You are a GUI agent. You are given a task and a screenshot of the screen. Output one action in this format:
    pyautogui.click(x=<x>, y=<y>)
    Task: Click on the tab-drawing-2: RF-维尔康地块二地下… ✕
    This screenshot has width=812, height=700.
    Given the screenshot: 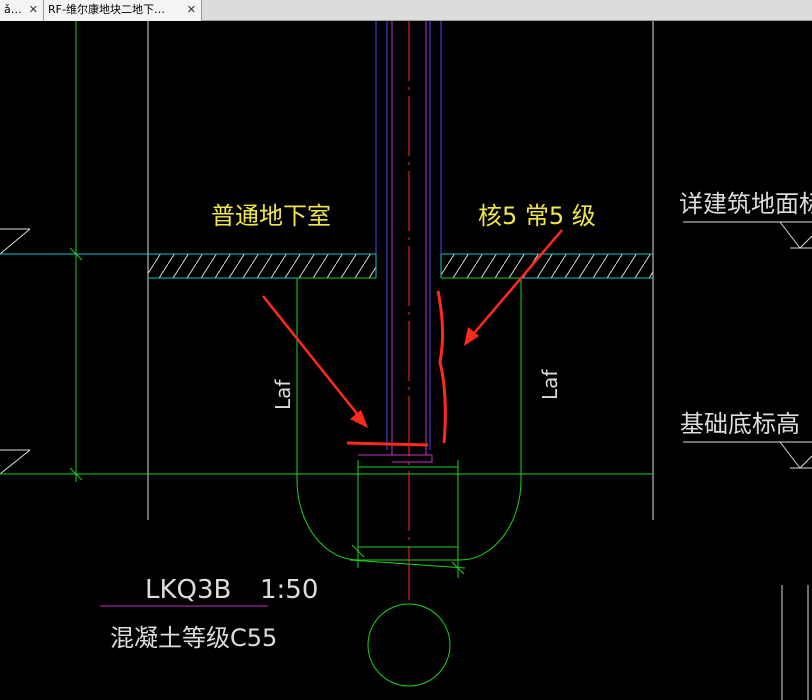 What is the action you would take?
    pyautogui.click(x=123, y=10)
    